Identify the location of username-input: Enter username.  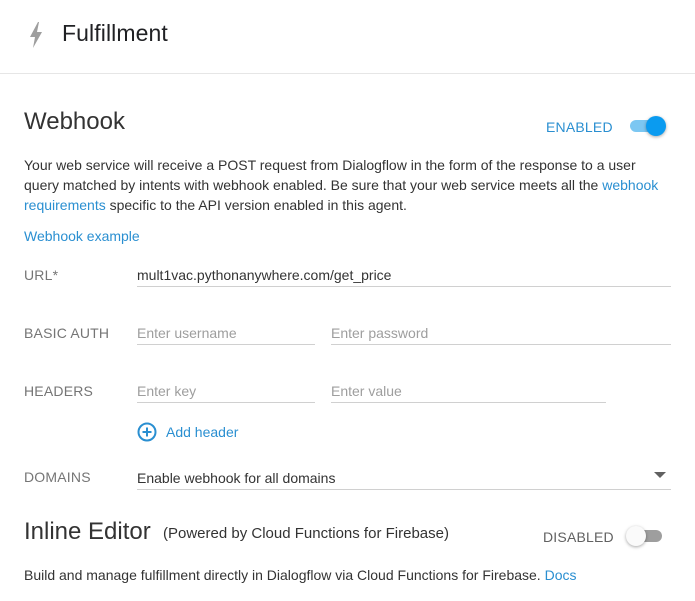
(226, 334).